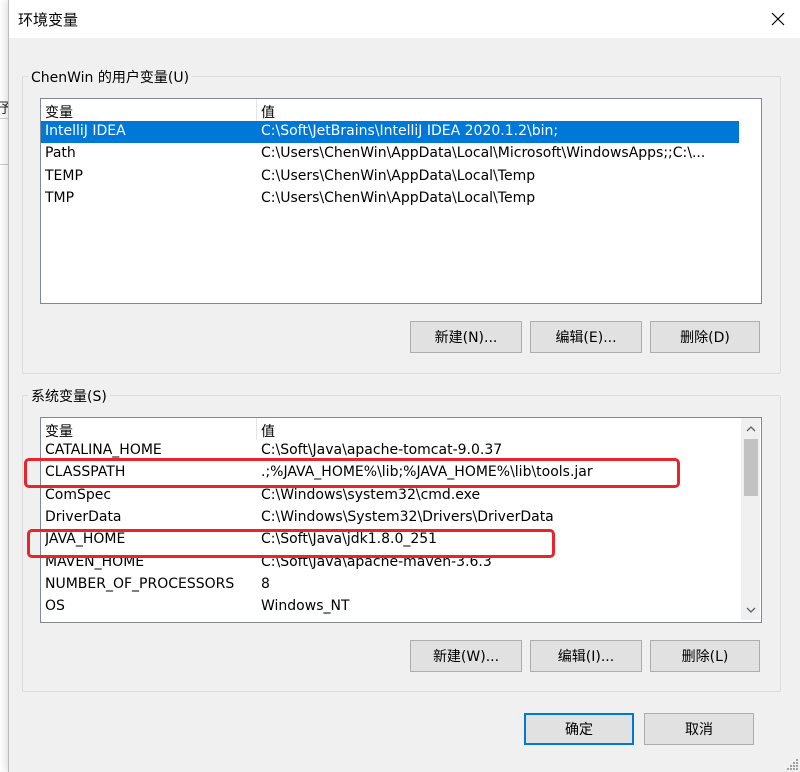 The image size is (800, 772). Describe the element at coordinates (110, 77) in the screenshot. I see `user-variables-label: ChenWin 的用户变量(U)` at that location.